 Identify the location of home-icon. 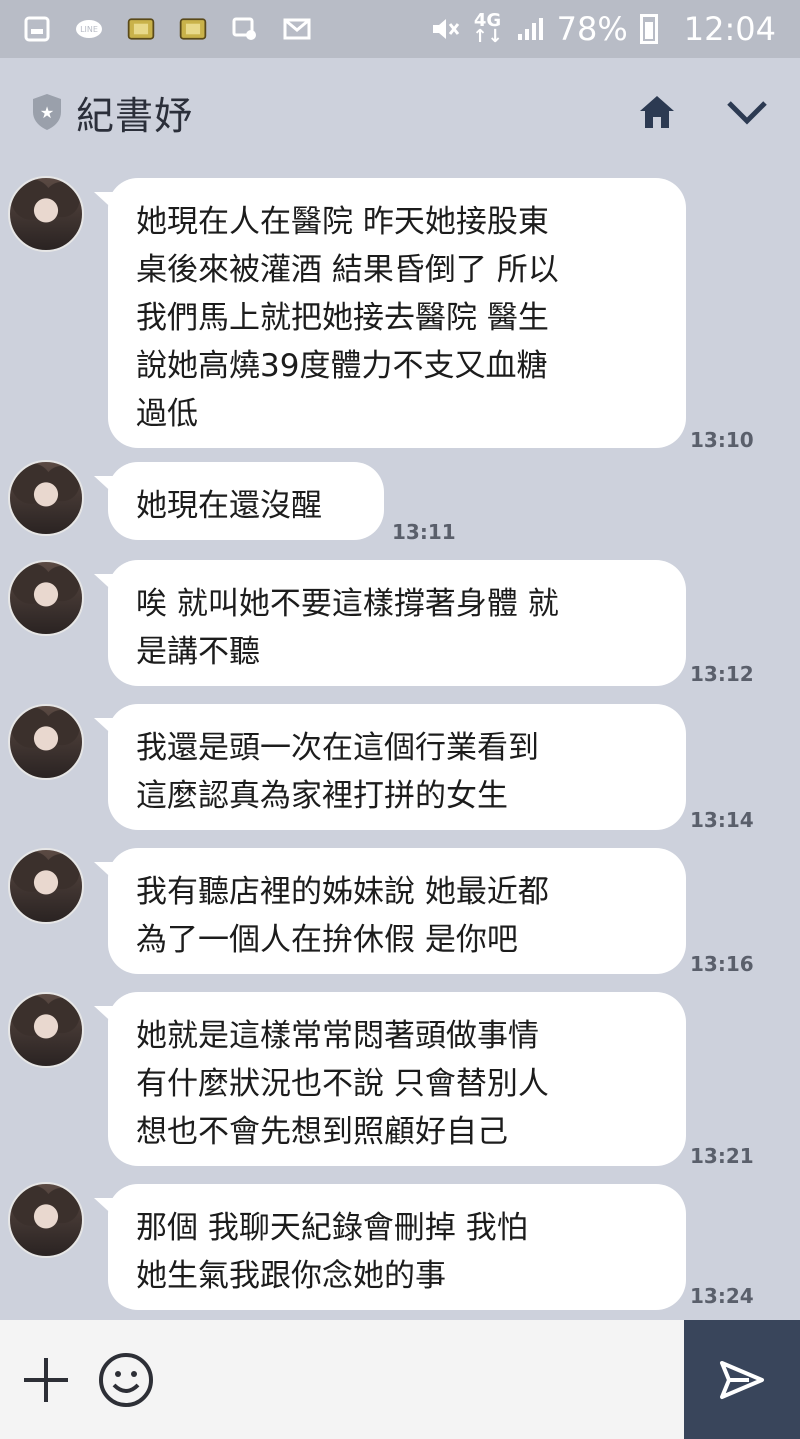
(657, 112).